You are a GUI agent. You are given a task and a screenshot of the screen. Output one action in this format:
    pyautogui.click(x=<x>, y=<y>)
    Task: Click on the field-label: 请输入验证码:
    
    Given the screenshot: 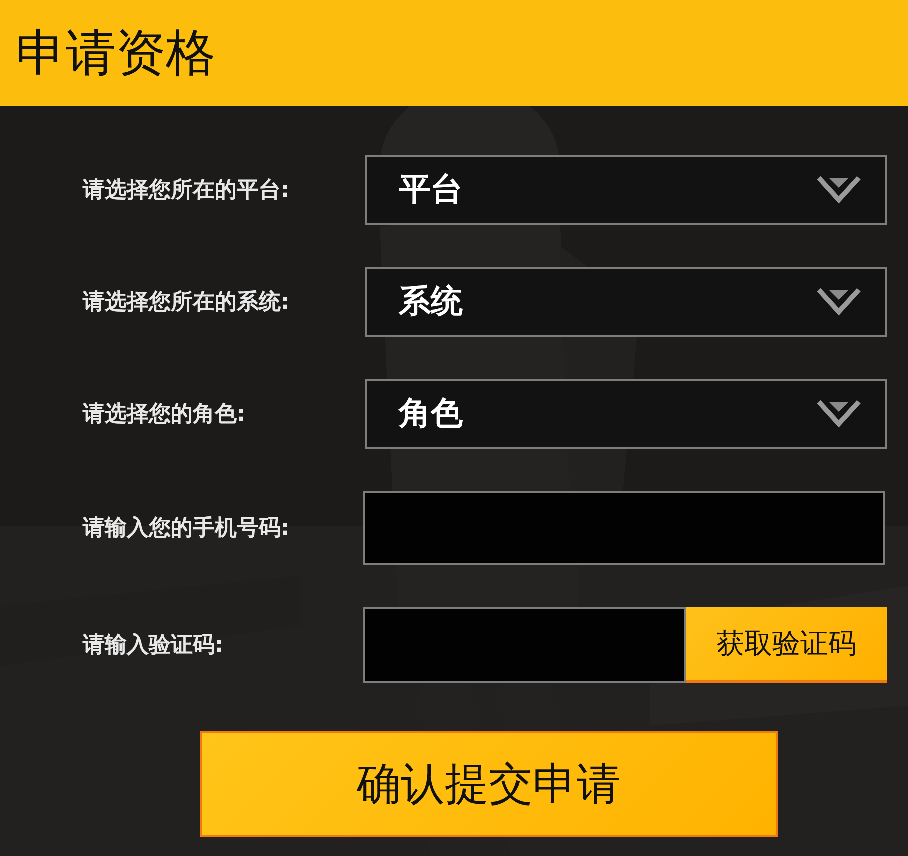 What is the action you would take?
    pyautogui.click(x=154, y=646)
    